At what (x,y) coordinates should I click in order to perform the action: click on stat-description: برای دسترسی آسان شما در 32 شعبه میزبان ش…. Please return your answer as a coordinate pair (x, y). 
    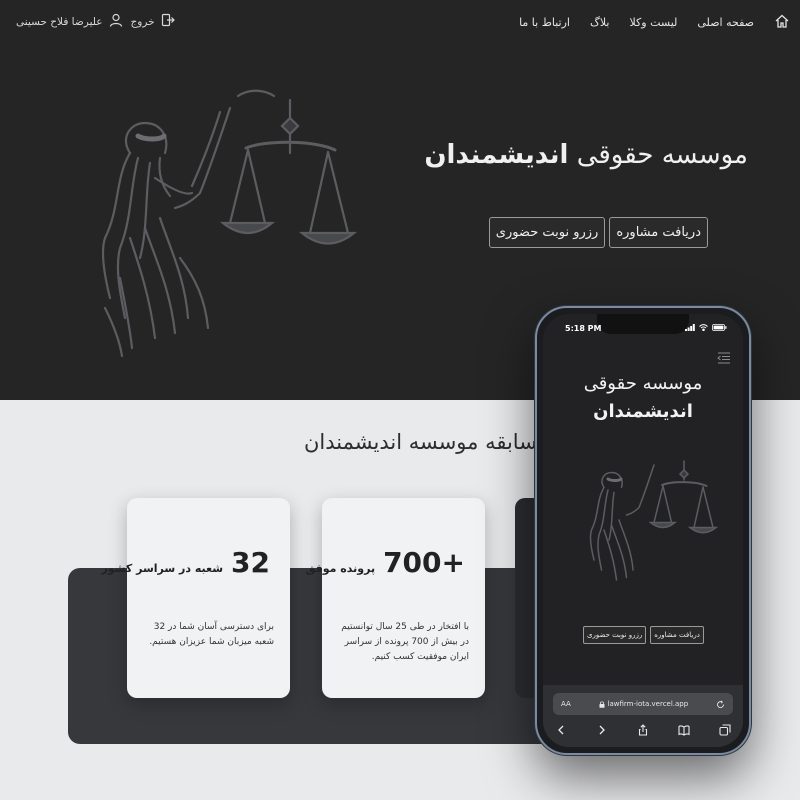
    Looking at the image, I should click on (211, 634).